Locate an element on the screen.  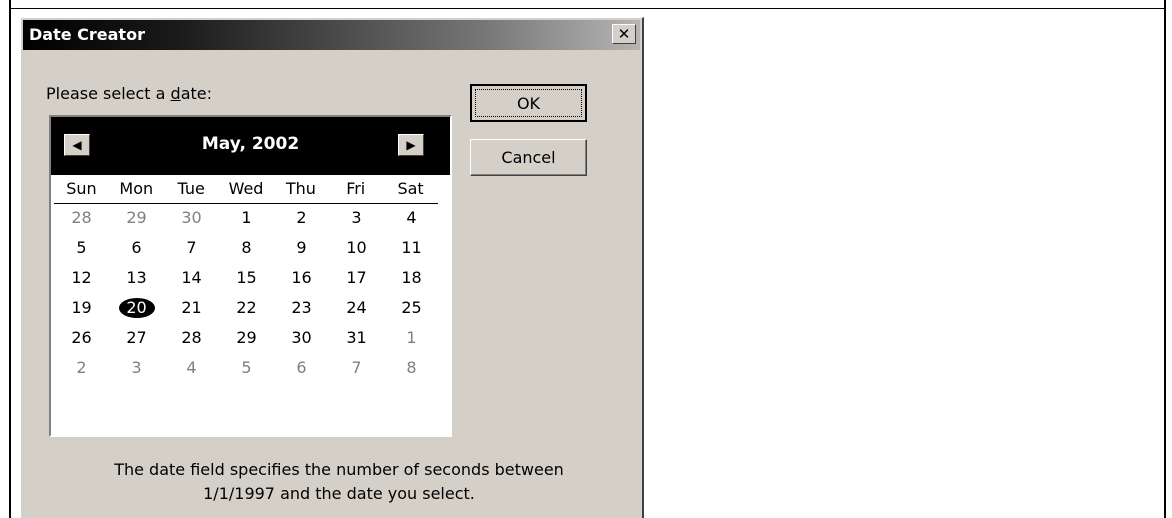
day-number: 6 is located at coordinates (136, 247).